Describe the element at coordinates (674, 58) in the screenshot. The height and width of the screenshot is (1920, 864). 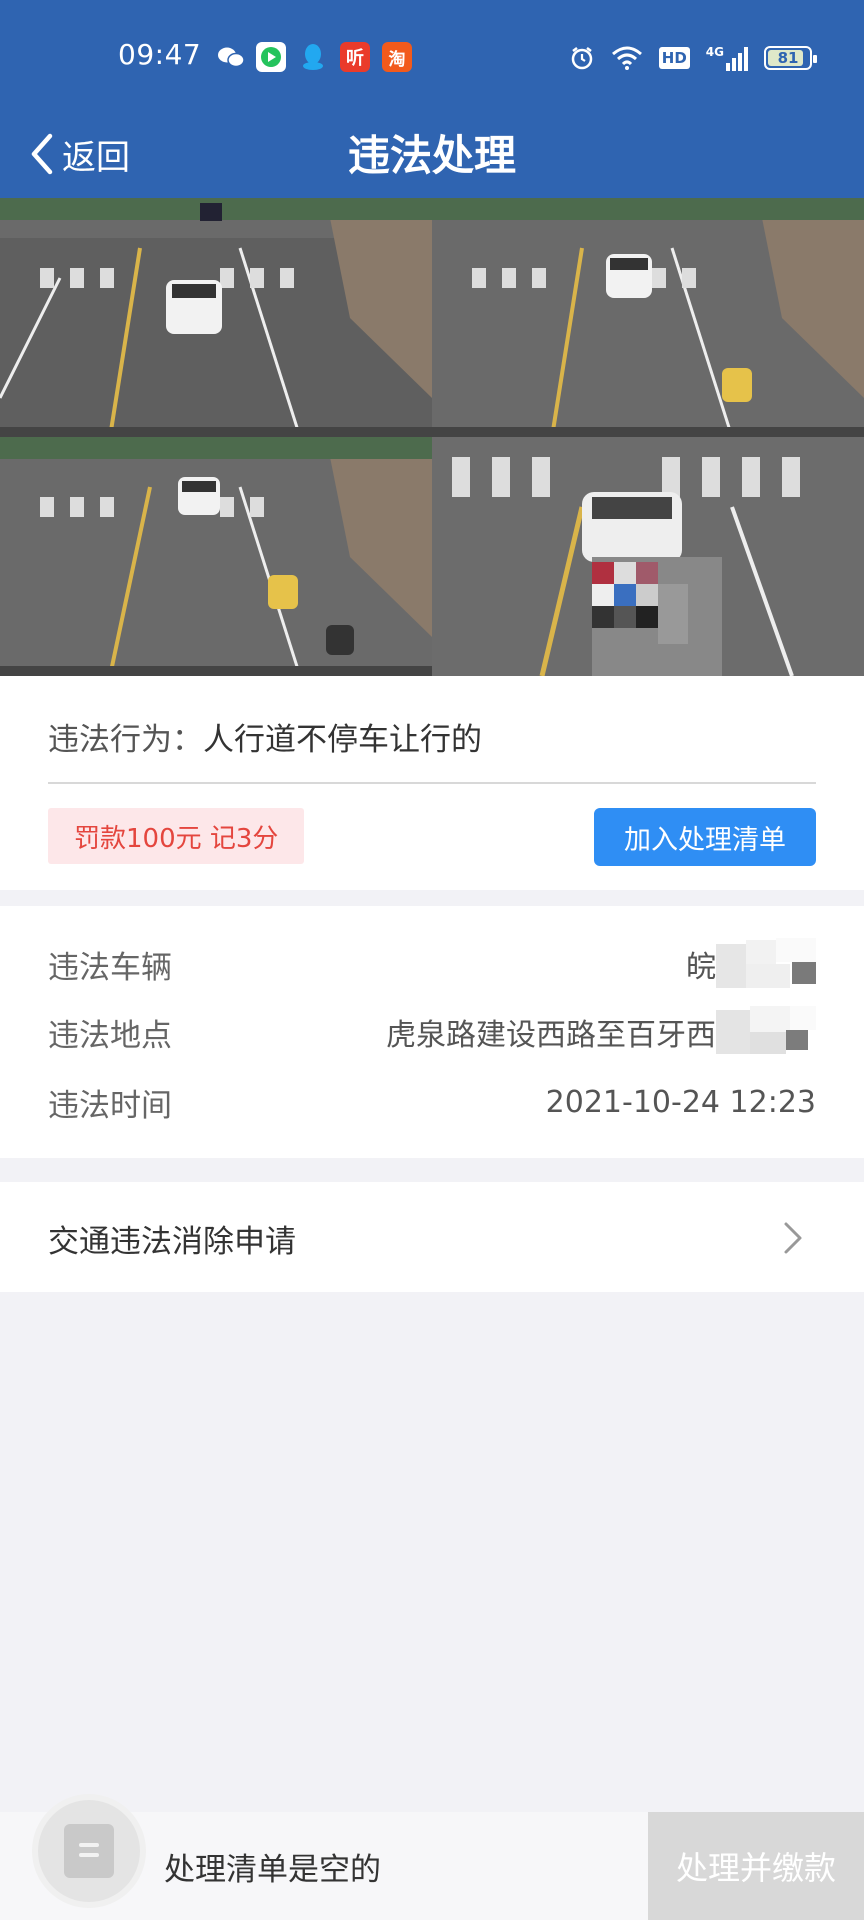
I see `hd-icon: HD` at that location.